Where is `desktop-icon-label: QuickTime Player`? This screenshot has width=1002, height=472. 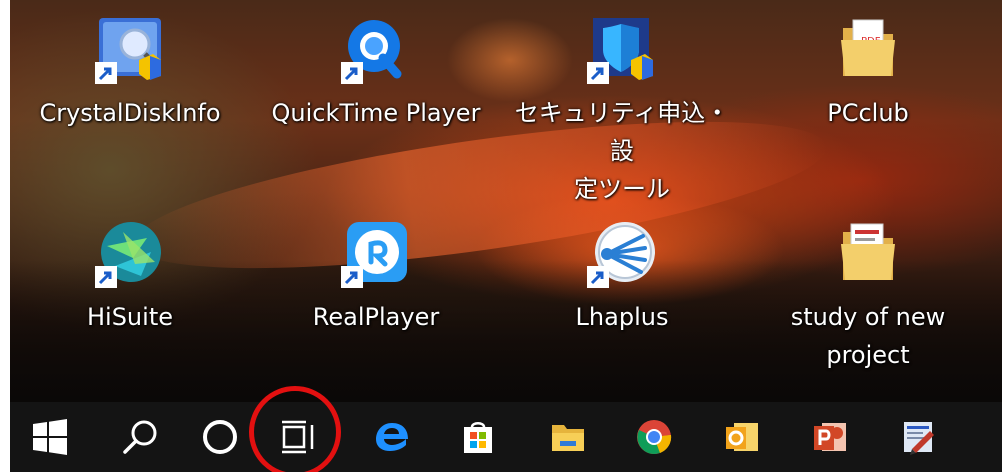
desktop-icon-label: QuickTime Player is located at coordinates (376, 113).